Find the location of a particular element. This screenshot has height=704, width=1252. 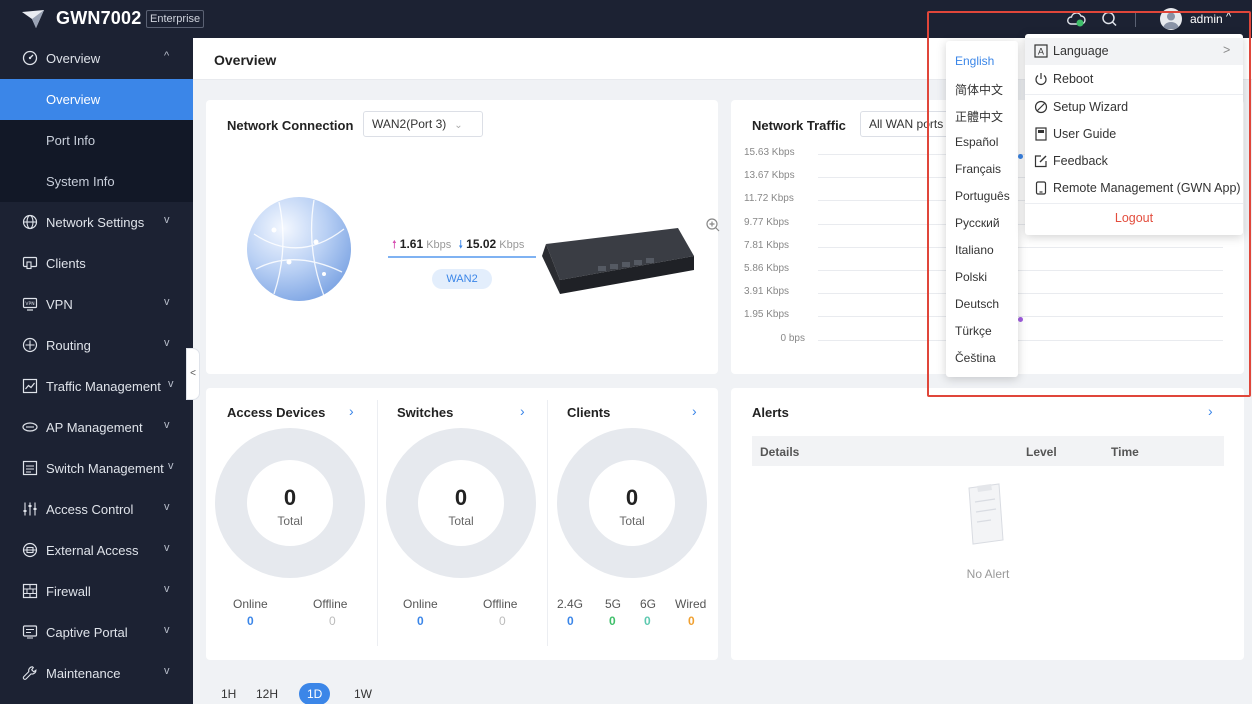

user-avatar-icon is located at coordinates (1171, 19).